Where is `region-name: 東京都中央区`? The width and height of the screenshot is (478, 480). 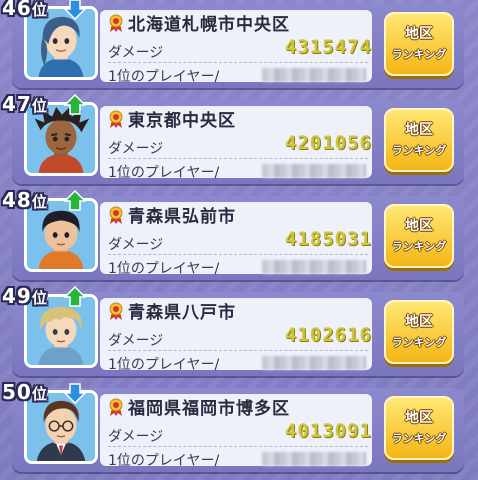 region-name: 東京都中央区 is located at coordinates (182, 121).